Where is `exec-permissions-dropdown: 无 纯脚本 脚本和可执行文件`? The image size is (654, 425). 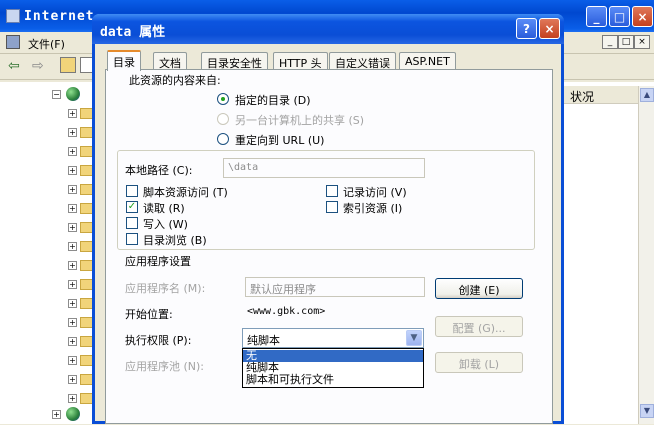 exec-permissions-dropdown: 无 纯脚本 脚本和可执行文件 is located at coordinates (333, 368).